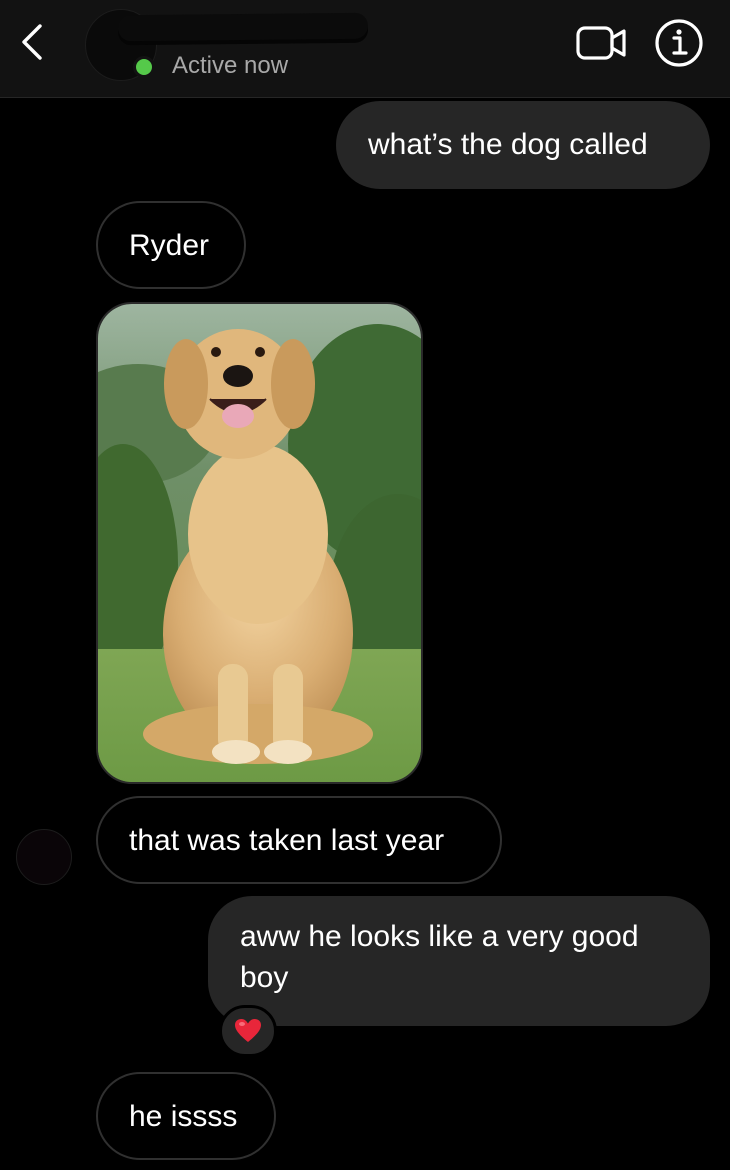  I want to click on message-text: aww he looks like a very good boy, so click(439, 957).